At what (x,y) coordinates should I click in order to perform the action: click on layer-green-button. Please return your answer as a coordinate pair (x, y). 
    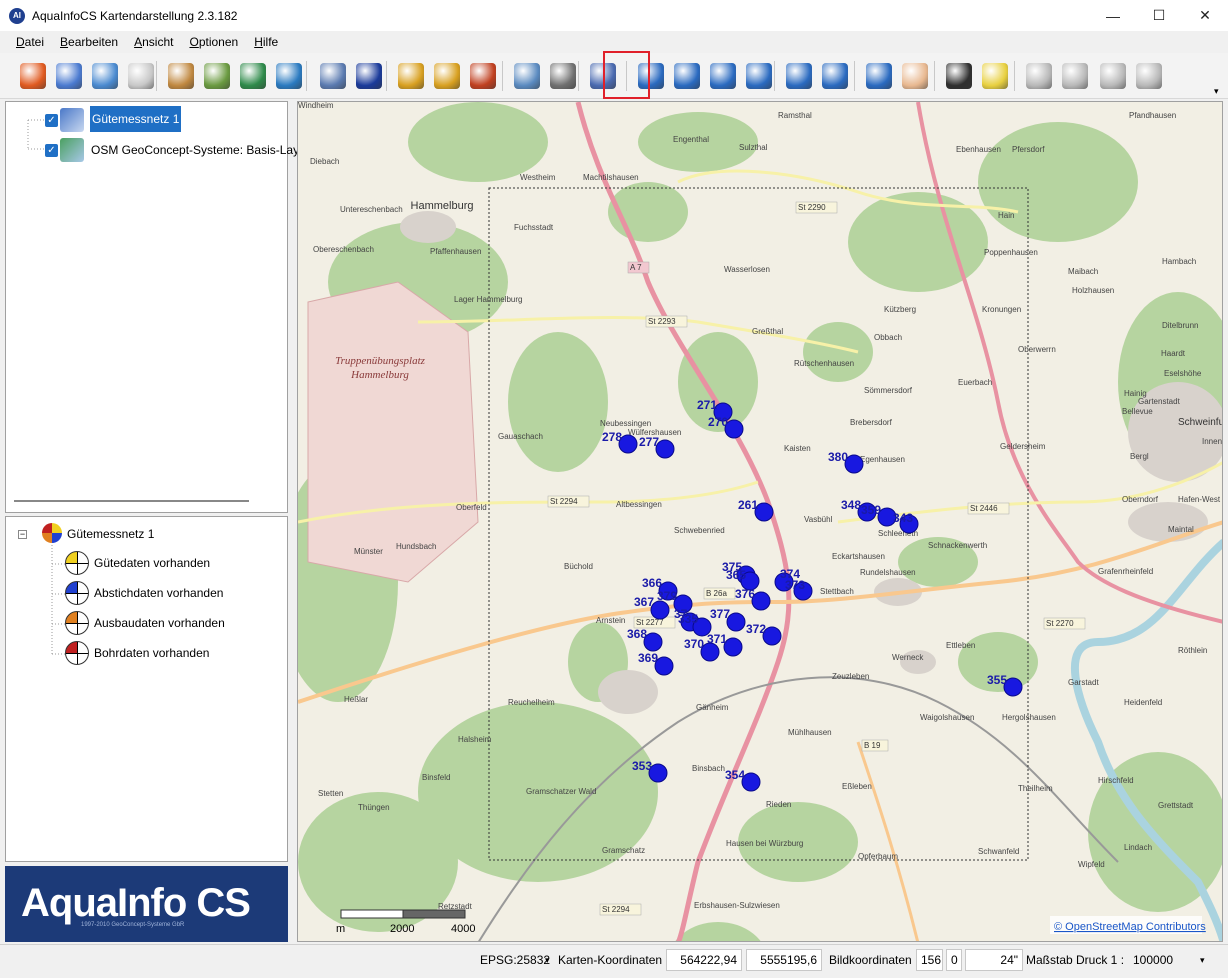
    Looking at the image, I should click on (217, 76).